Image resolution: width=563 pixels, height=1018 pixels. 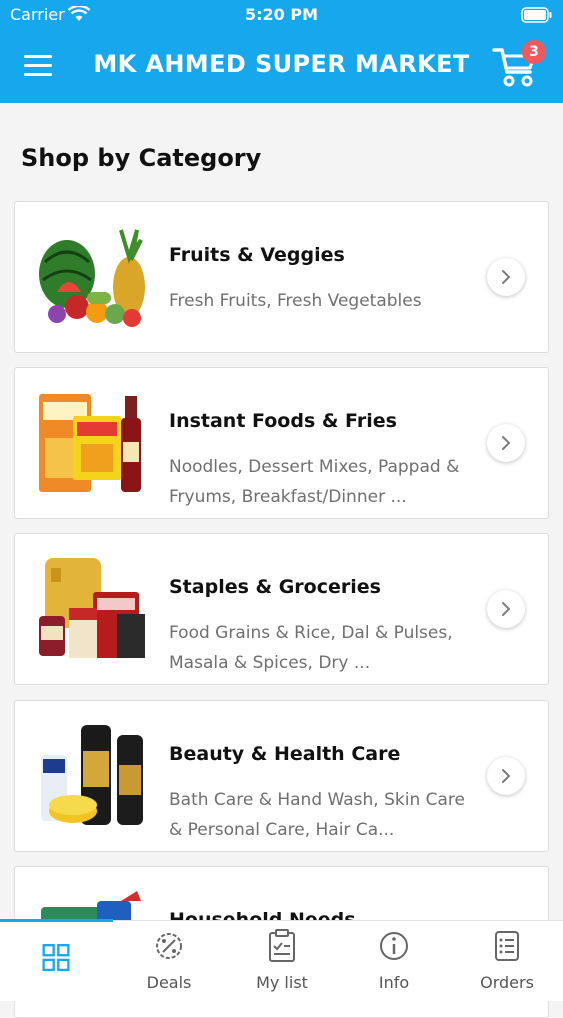 I want to click on tab-label: Info, so click(x=394, y=982).